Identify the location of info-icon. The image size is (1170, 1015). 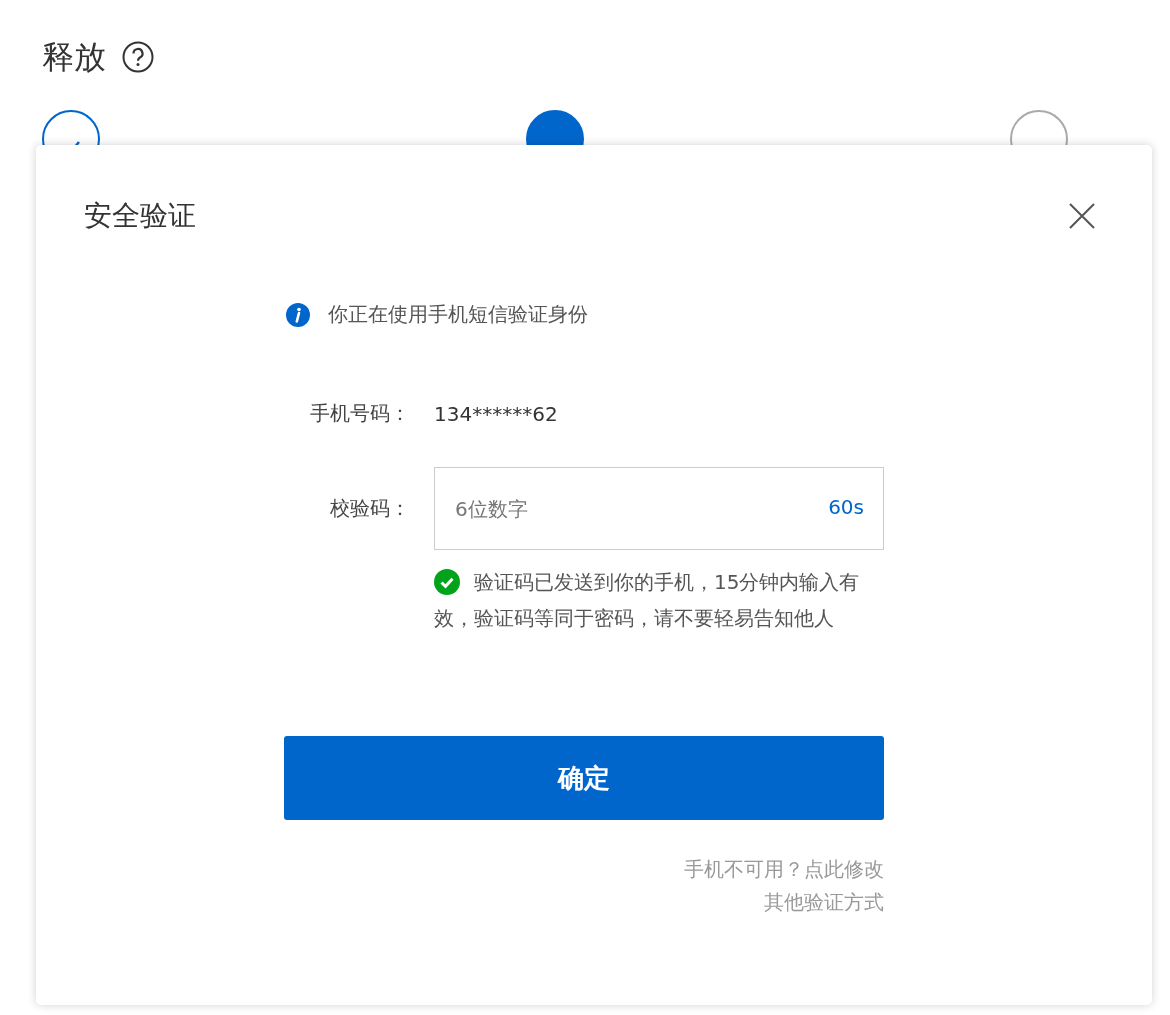
(298, 314).